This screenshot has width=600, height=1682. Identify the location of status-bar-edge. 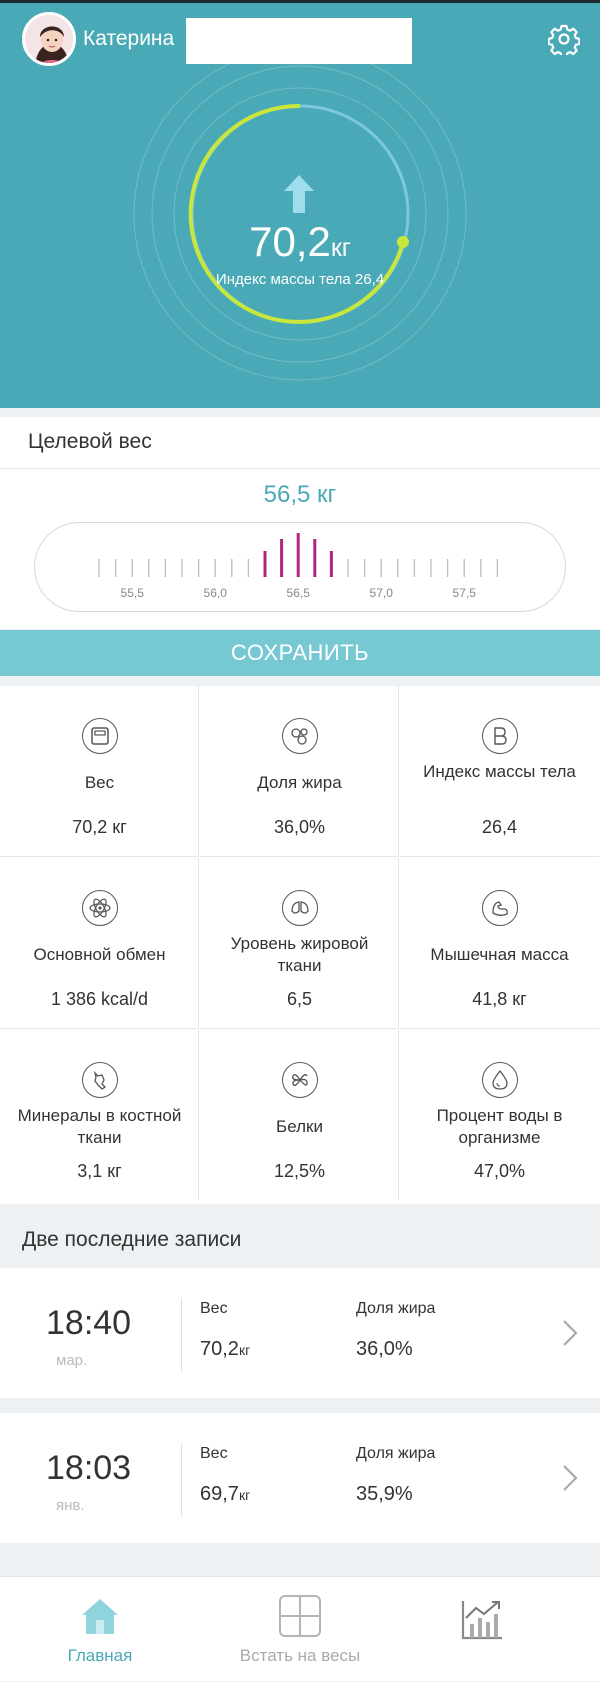
(300, 1).